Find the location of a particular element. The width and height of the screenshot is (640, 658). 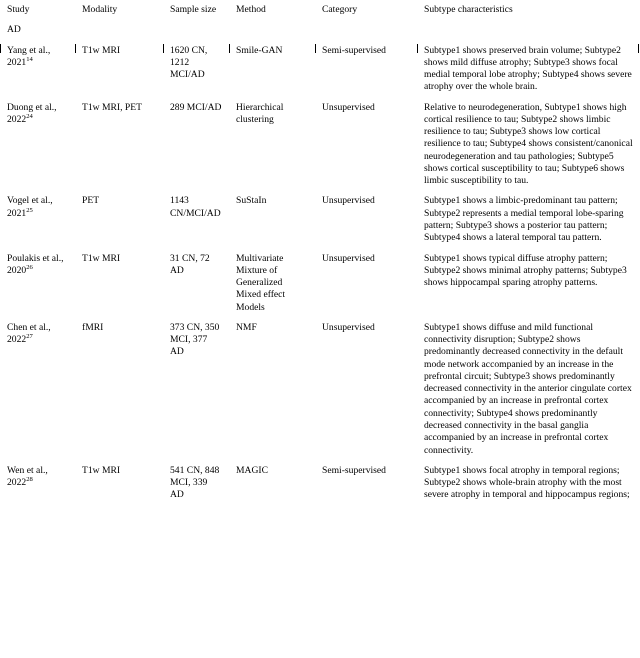

citation-superscript: 24 is located at coordinates (29, 116).